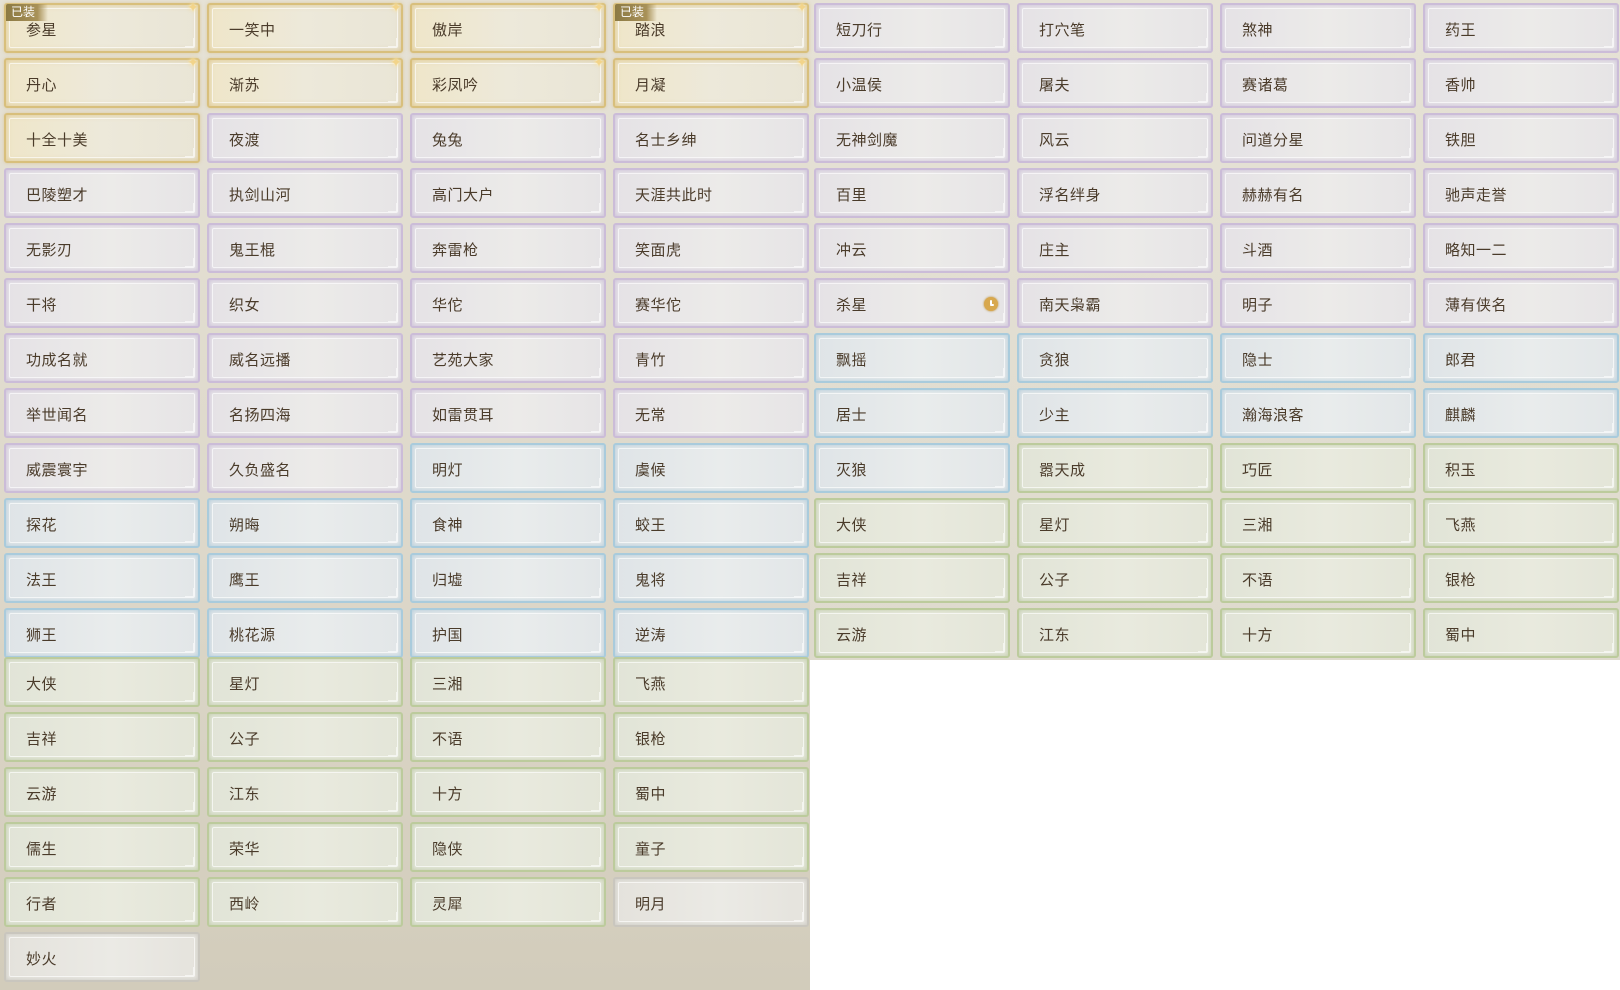 Image resolution: width=1620 pixels, height=990 pixels. I want to click on title-tag: 夜渡, so click(305, 138).